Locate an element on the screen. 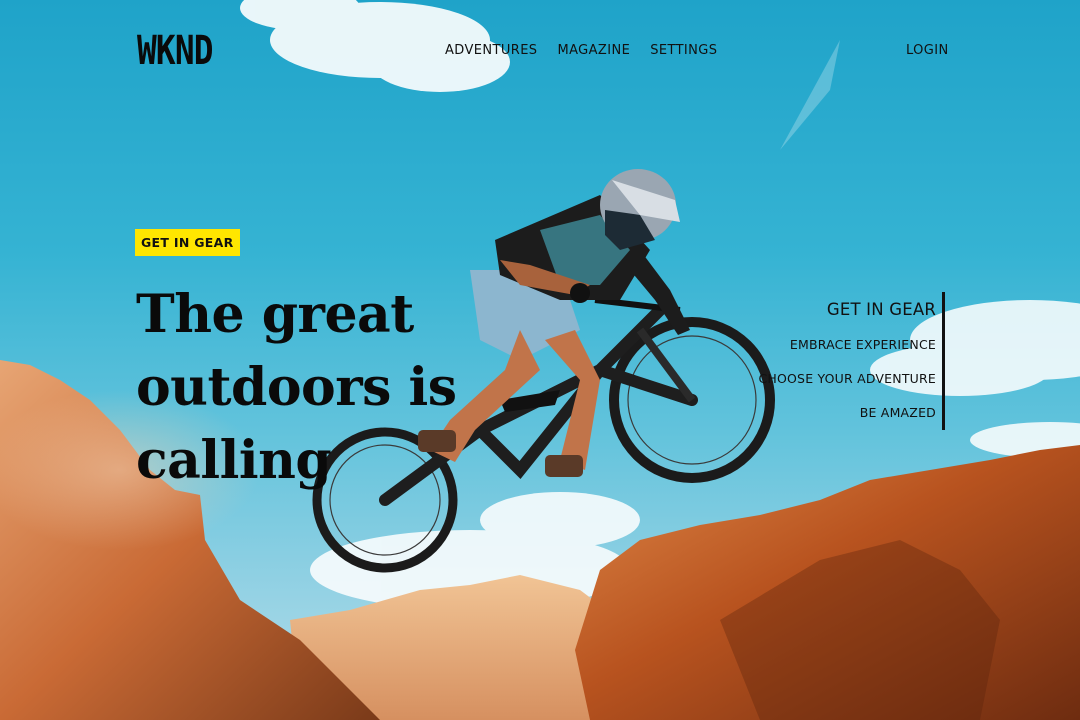  carousel-item-get-in-gear: GET IN GEAR is located at coordinates (847, 310).